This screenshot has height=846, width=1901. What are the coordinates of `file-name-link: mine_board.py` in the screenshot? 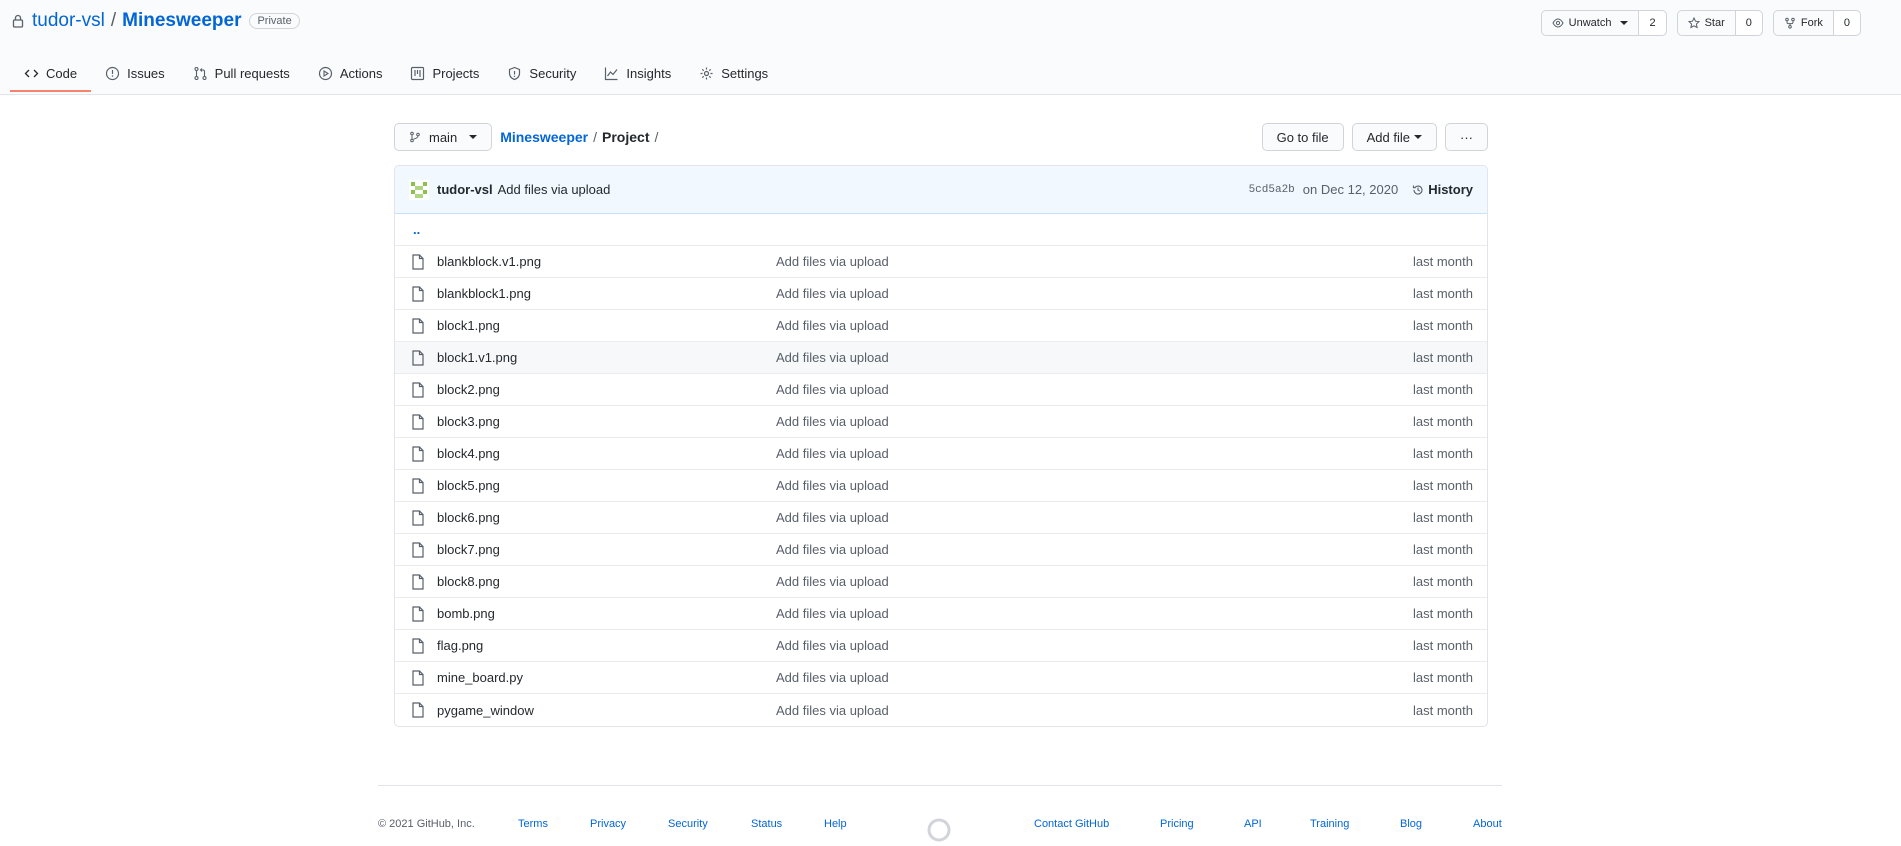 It's located at (606, 677).